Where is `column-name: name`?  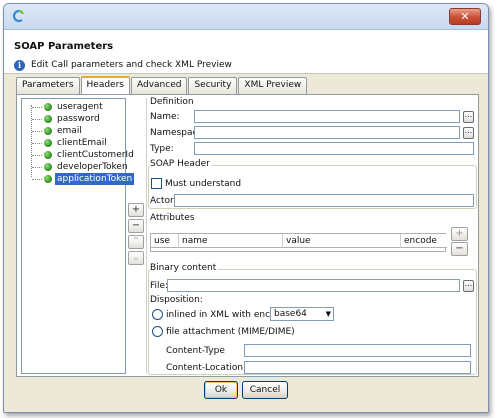
column-name: name is located at coordinates (231, 241).